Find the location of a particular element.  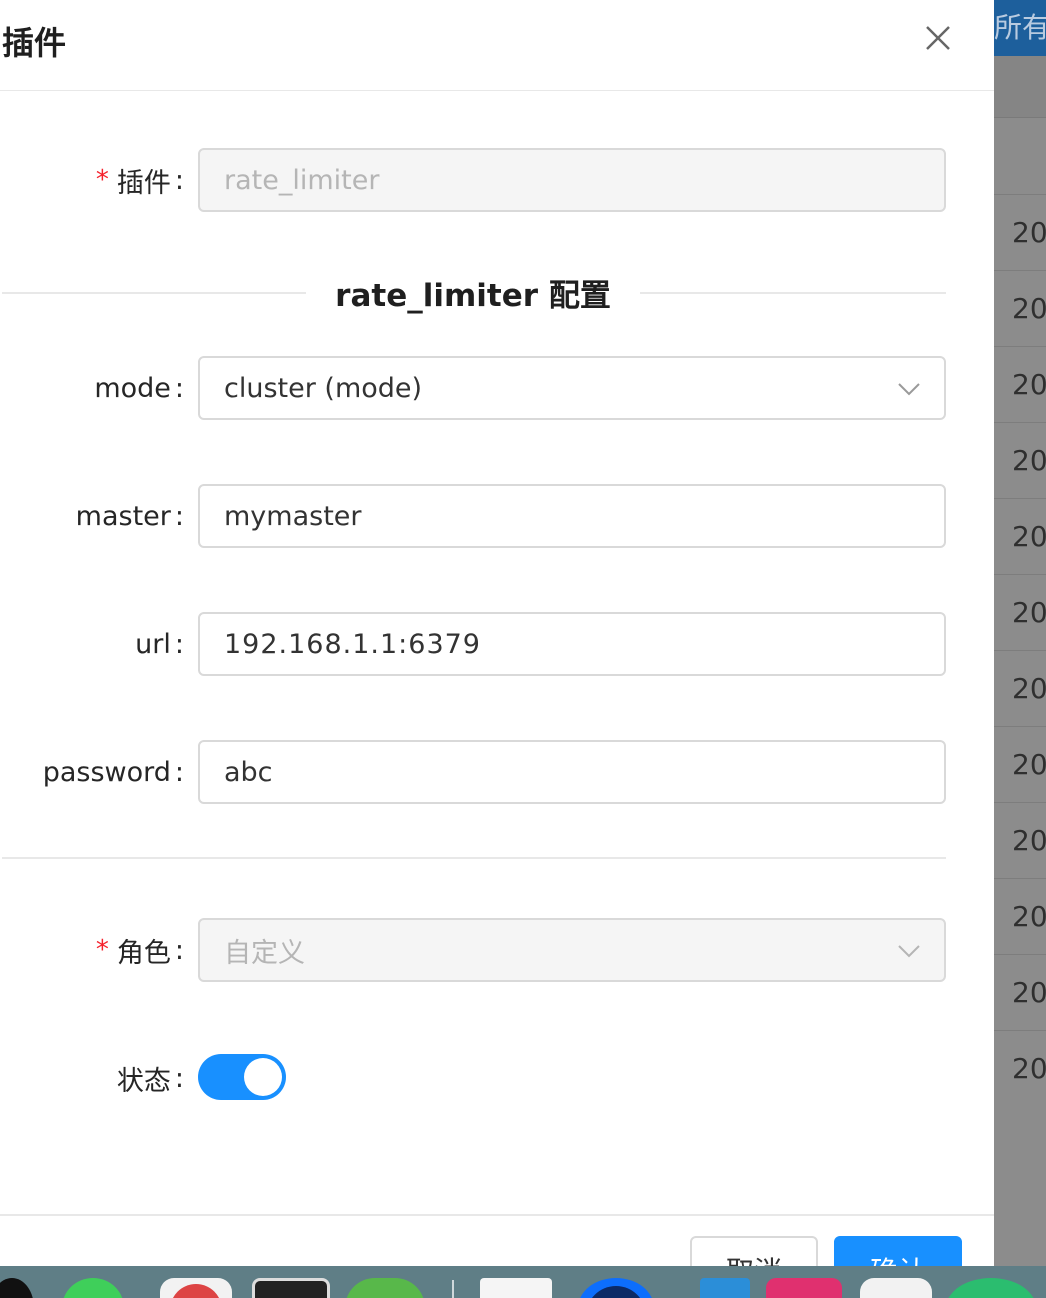

qq-app-icon is located at coordinates (17, 1288).